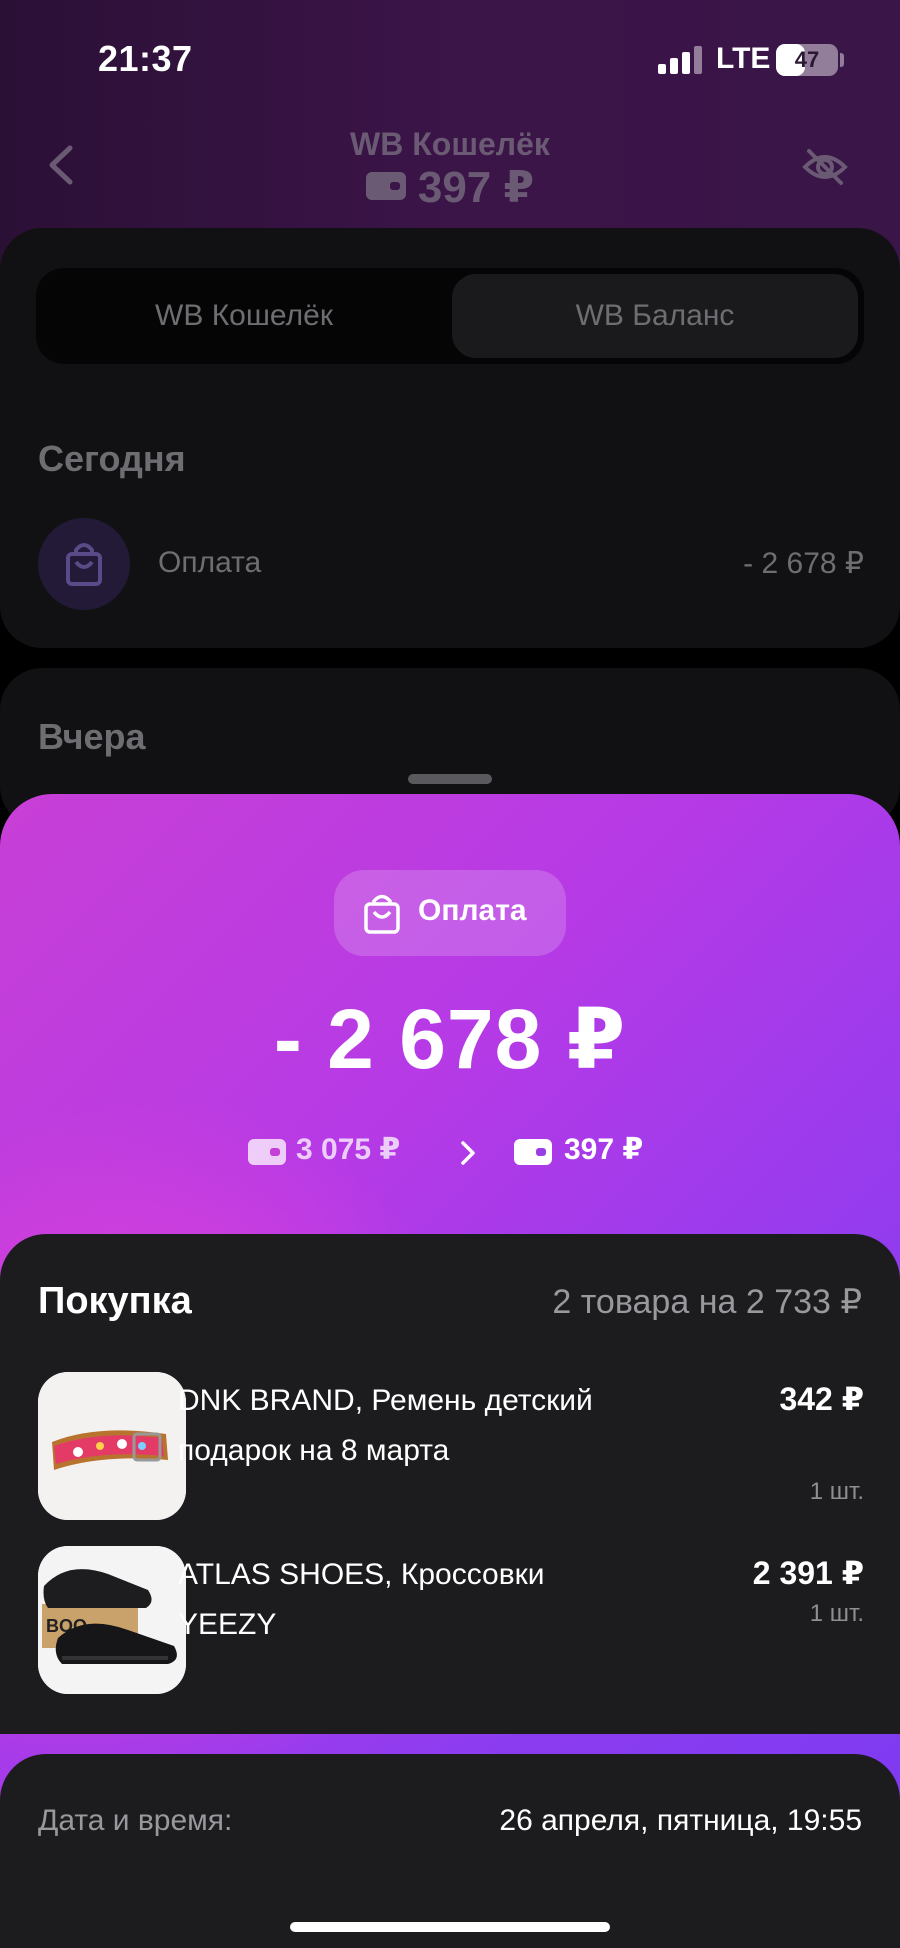 The width and height of the screenshot is (900, 1948). I want to click on battery-level: 47, so click(807, 59).